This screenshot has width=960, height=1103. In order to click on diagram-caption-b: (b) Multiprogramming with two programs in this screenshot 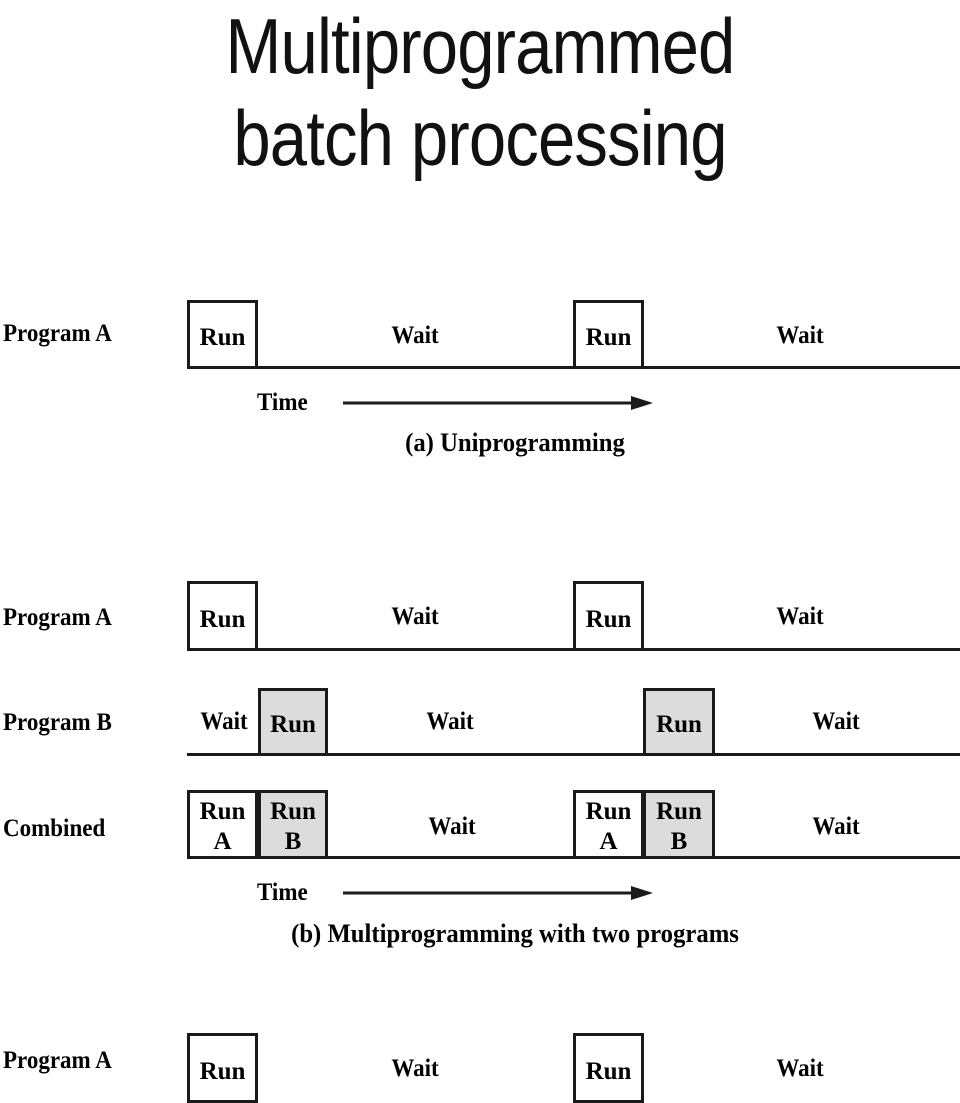, I will do `click(515, 933)`.